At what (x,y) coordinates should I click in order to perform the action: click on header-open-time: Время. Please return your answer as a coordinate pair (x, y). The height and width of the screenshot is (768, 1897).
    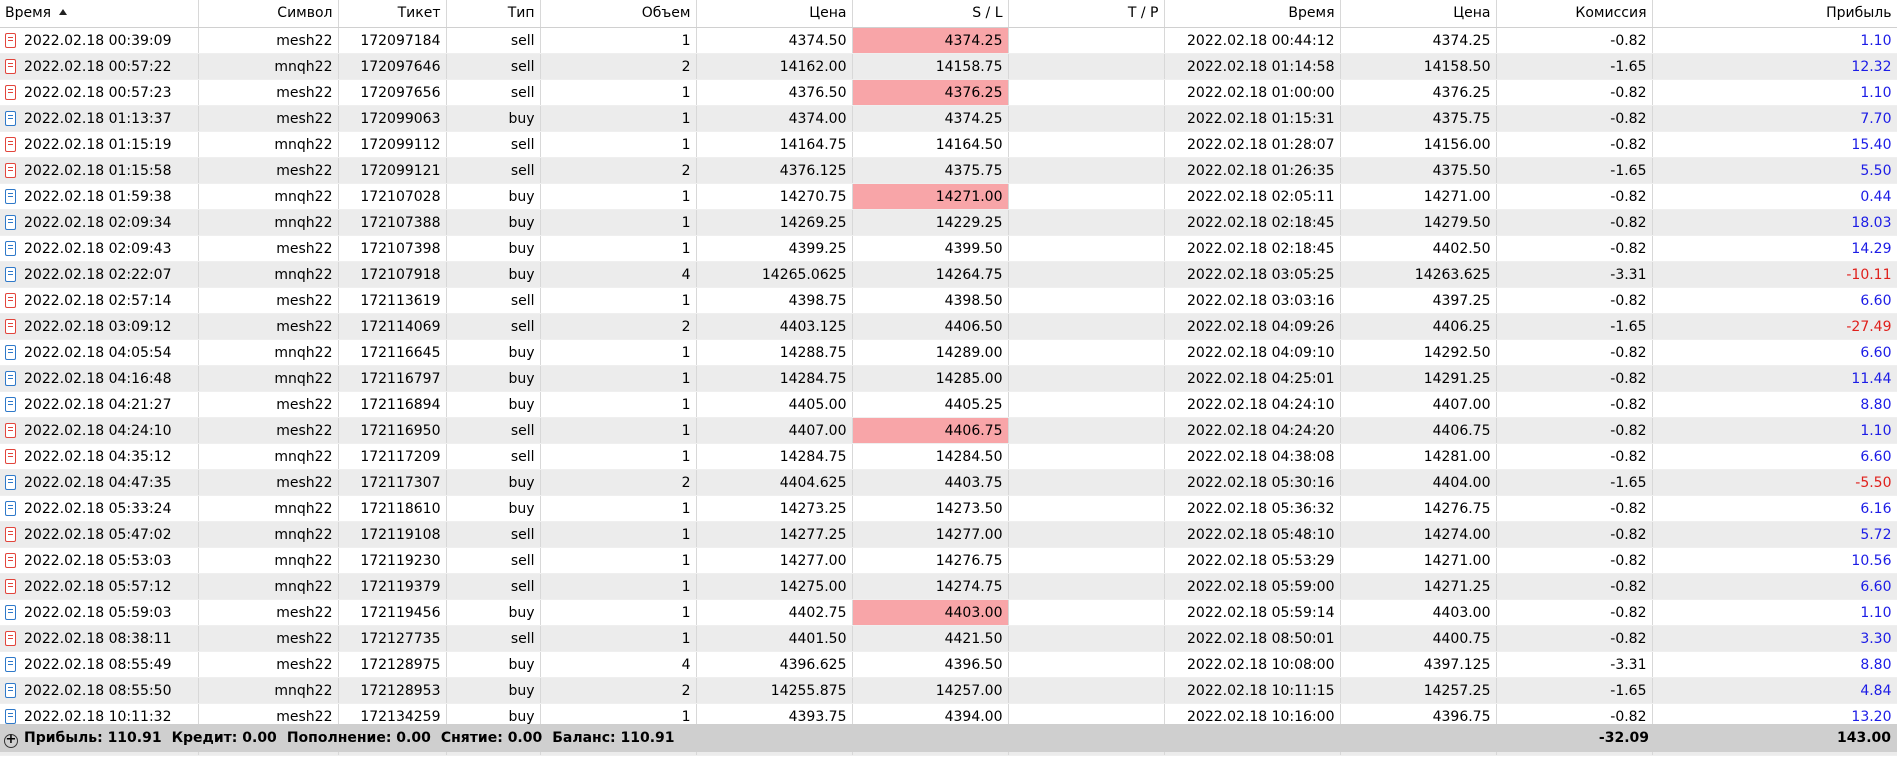
    Looking at the image, I should click on (99, 14).